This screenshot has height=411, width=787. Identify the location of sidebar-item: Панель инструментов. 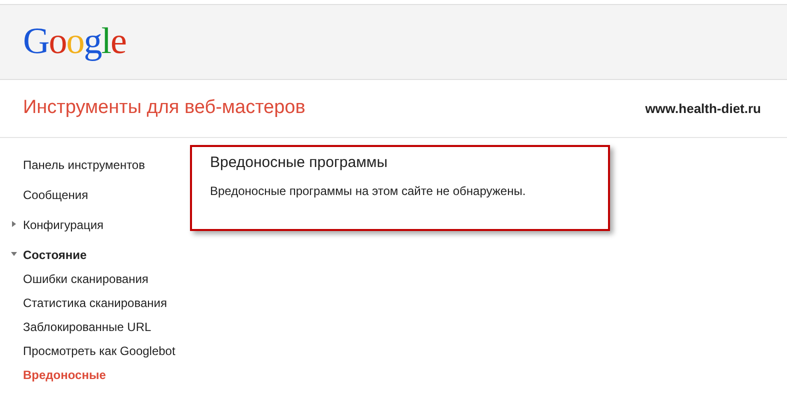
(103, 165).